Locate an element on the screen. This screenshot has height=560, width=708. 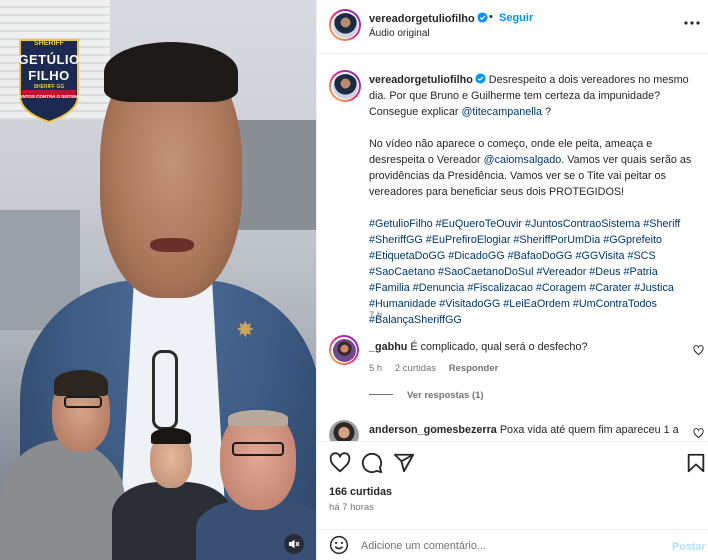
view-replies-label: Ver respostas (1) is located at coordinates (445, 395).